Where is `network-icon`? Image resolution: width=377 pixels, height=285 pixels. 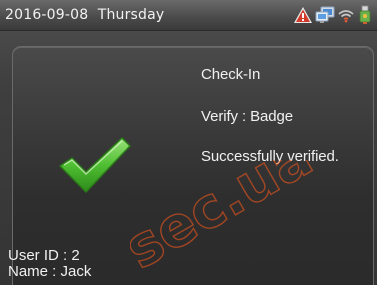 network-icon is located at coordinates (325, 15).